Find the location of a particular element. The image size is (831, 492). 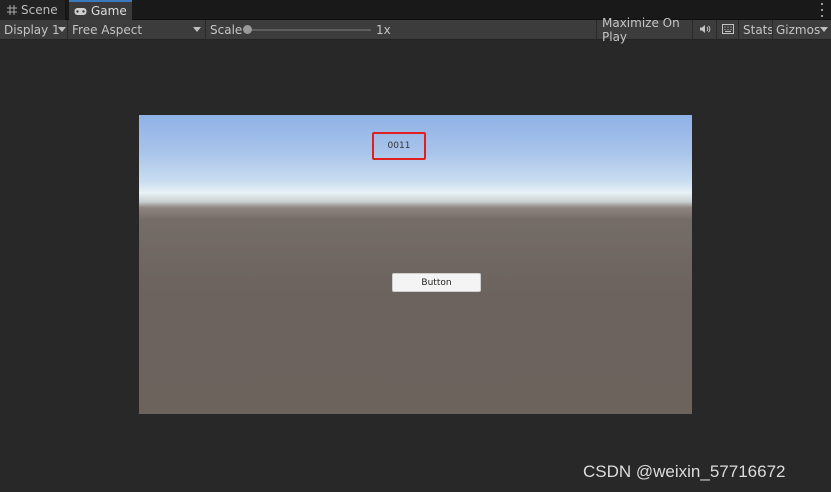

scale-slider-handle is located at coordinates (247, 29).